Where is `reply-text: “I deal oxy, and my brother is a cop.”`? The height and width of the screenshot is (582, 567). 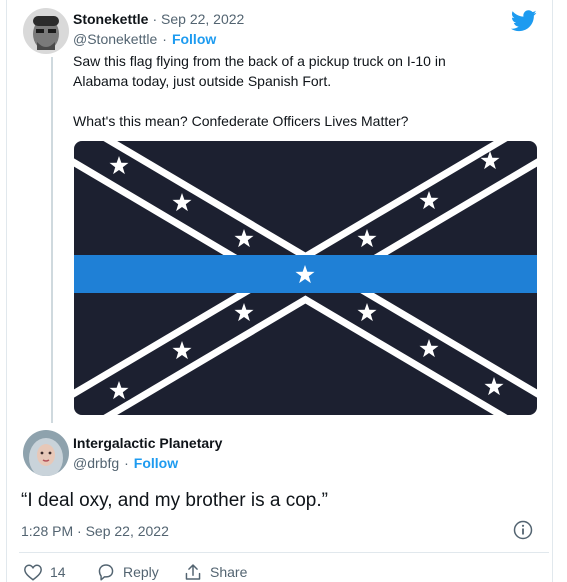 reply-text: “I deal oxy, and my brother is a cop.” is located at coordinates (174, 500).